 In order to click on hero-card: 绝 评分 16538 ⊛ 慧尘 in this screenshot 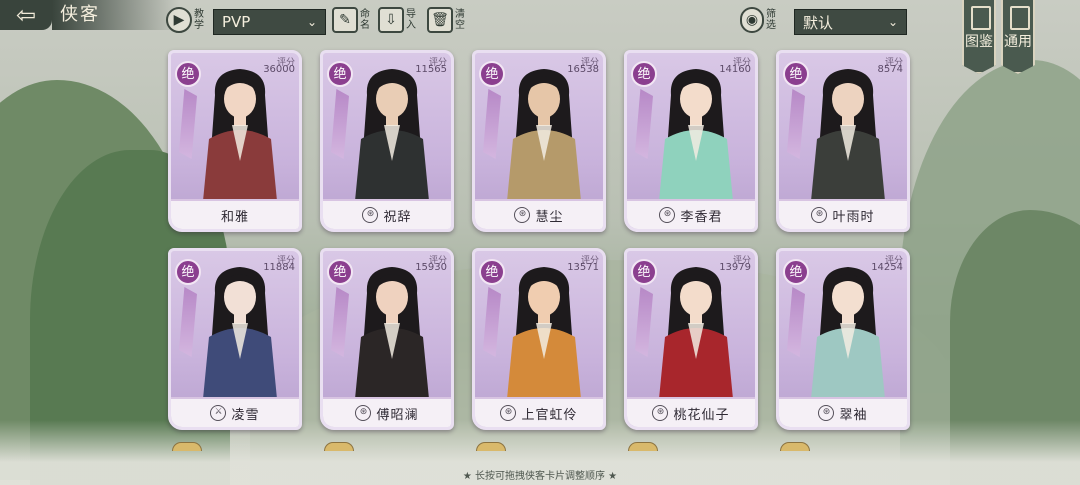, I will do `click(539, 141)`.